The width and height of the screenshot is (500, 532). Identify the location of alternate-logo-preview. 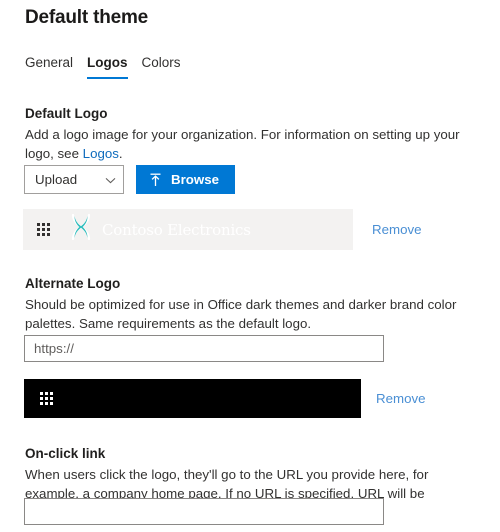
(192, 398).